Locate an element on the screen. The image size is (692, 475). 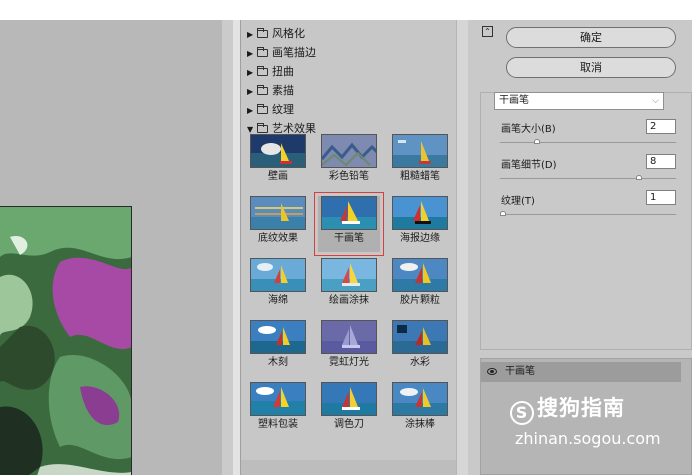
sogou-logo-icon: S is located at coordinates (522, 413).